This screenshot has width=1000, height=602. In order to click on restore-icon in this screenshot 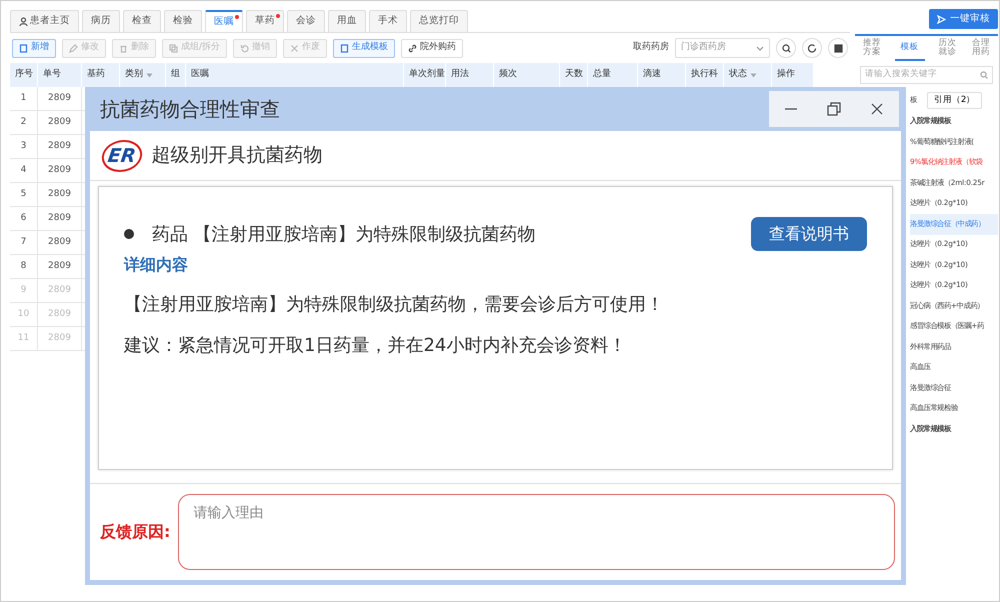, I will do `click(833, 109)`.